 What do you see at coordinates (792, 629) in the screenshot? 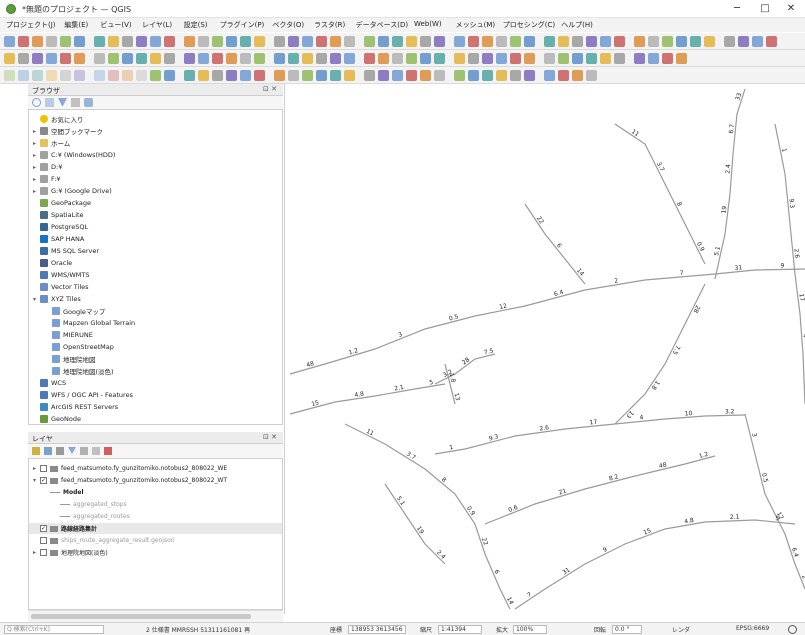
I see `messages-icon` at bounding box center [792, 629].